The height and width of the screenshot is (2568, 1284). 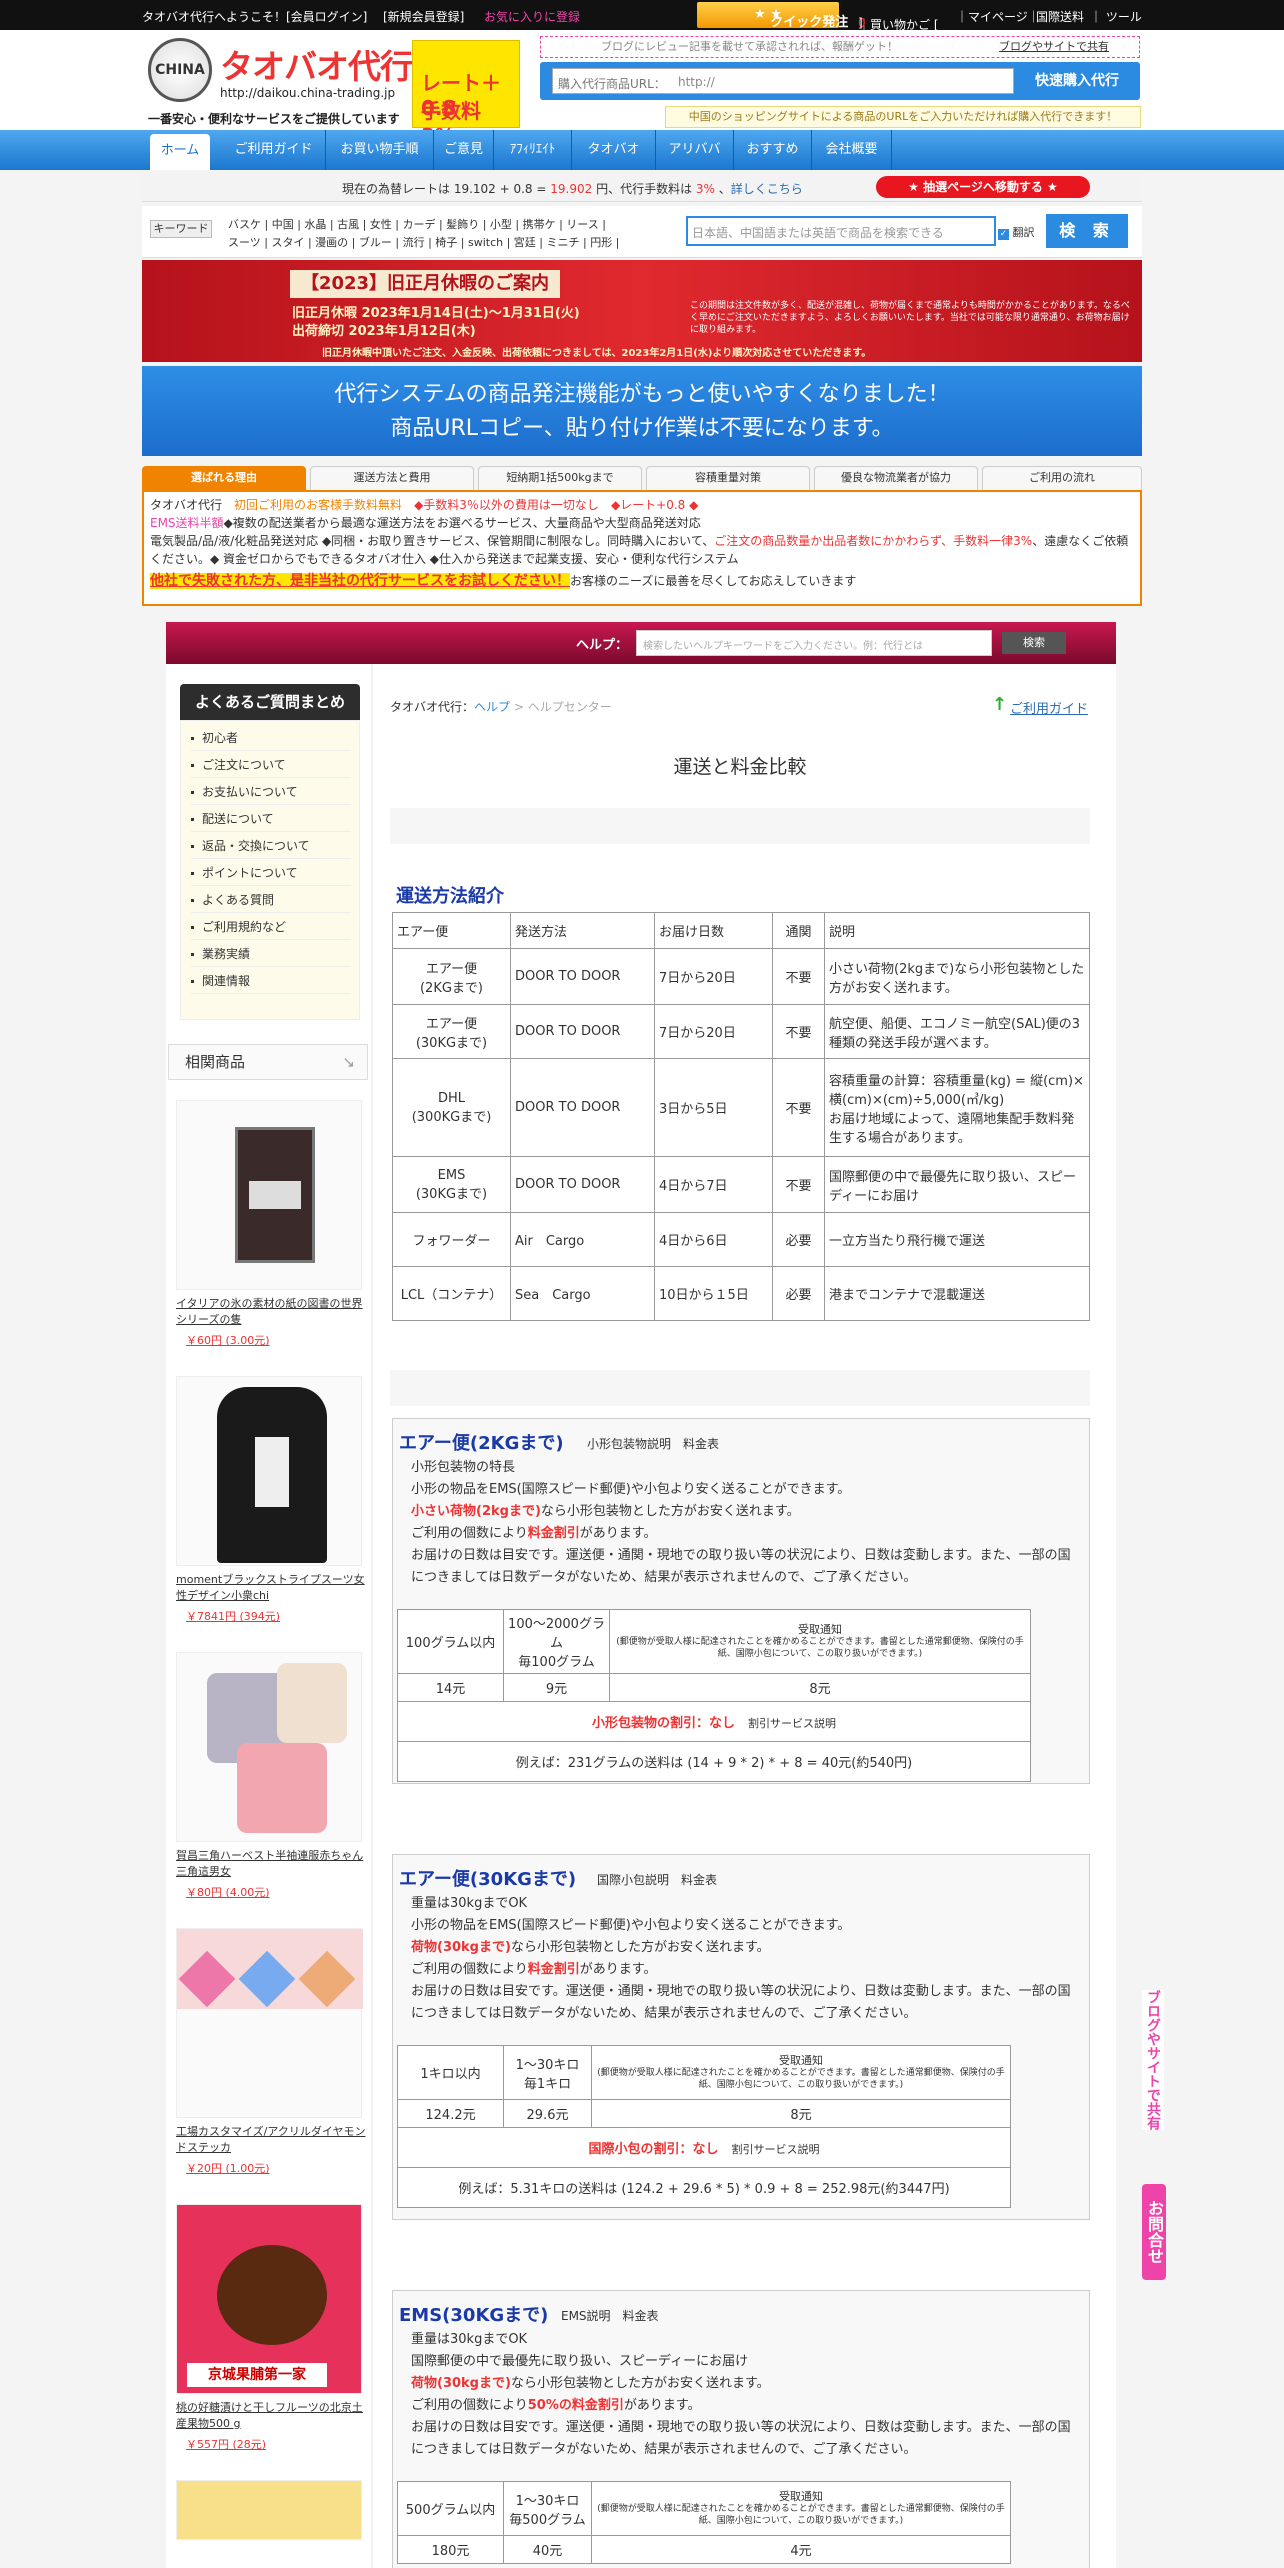 I want to click on logo-url: http://daikou.china-trading.jp, so click(x=308, y=93).